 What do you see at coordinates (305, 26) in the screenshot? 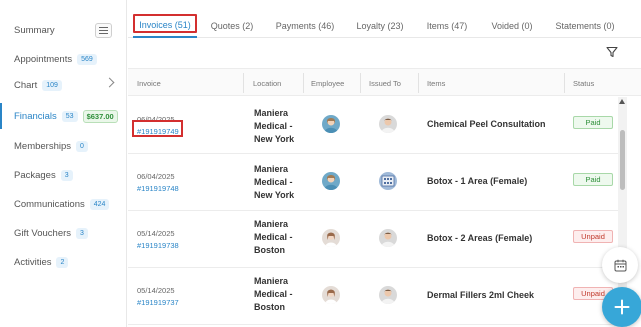
I see `tab-payments: Payments (46)` at bounding box center [305, 26].